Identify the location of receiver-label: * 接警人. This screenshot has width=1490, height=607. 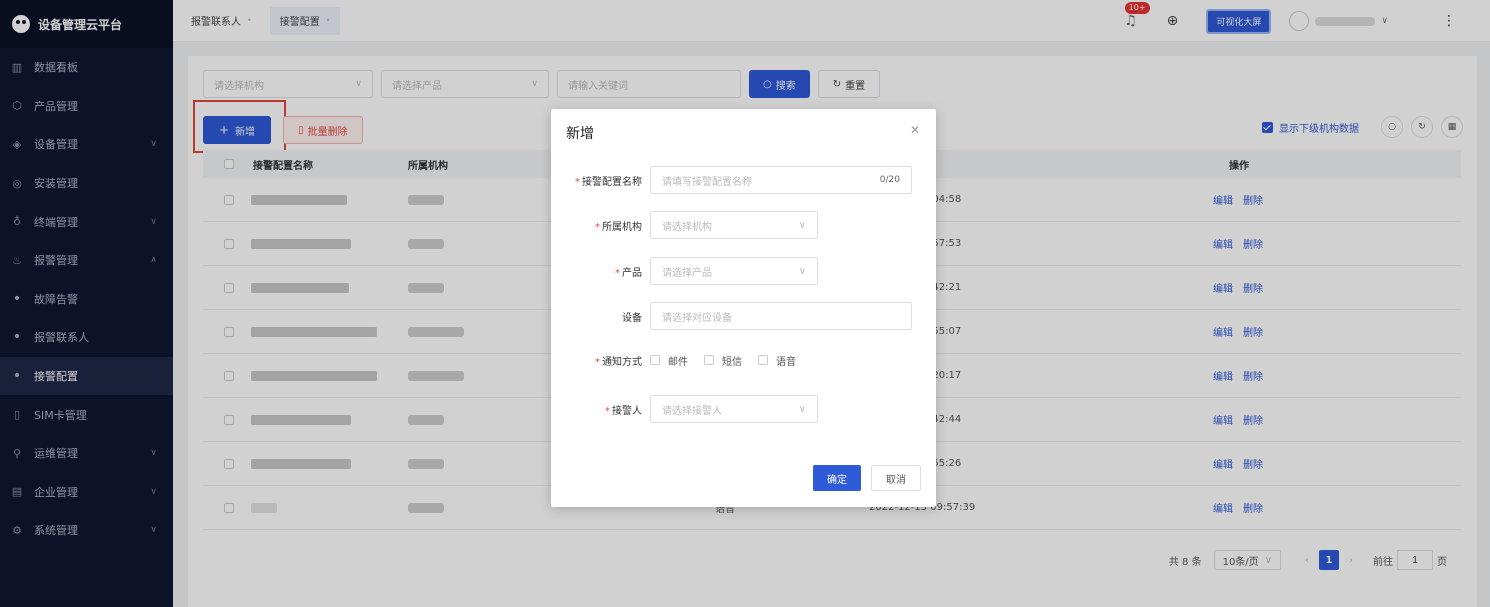
(623, 411).